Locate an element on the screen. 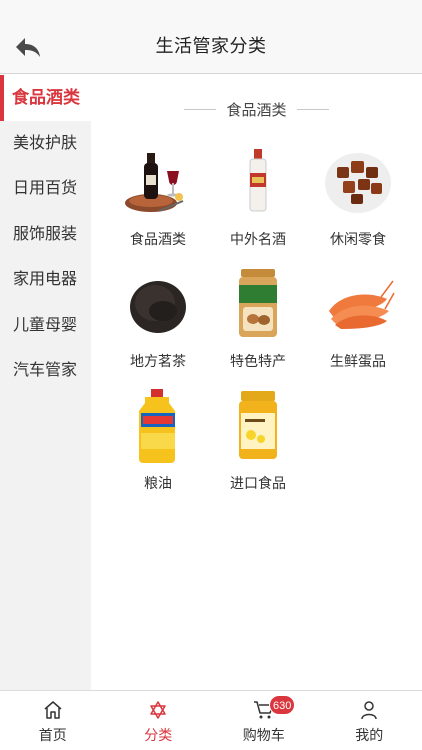  sidebar-item-daily-goods: 日用百货 is located at coordinates (45, 189).